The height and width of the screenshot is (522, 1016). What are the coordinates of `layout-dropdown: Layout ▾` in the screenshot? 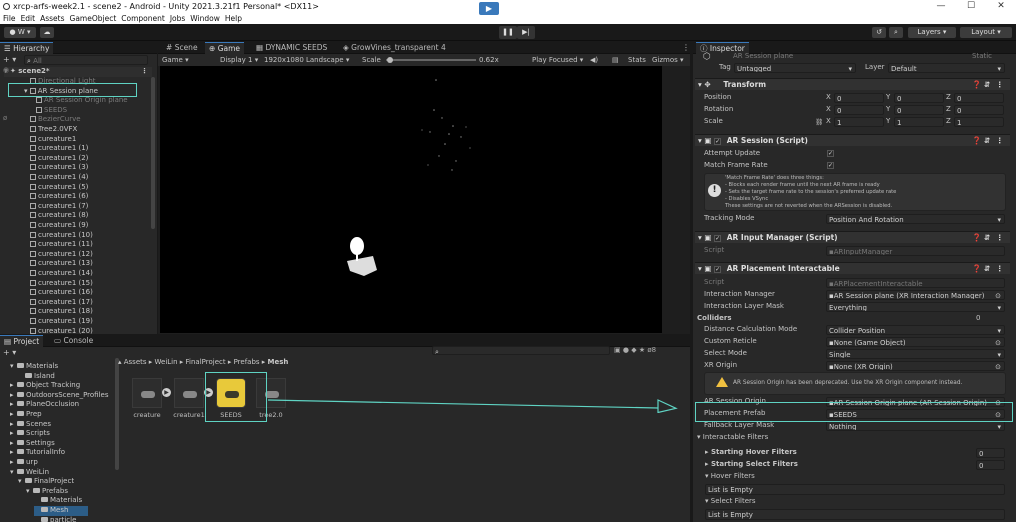 It's located at (986, 32).